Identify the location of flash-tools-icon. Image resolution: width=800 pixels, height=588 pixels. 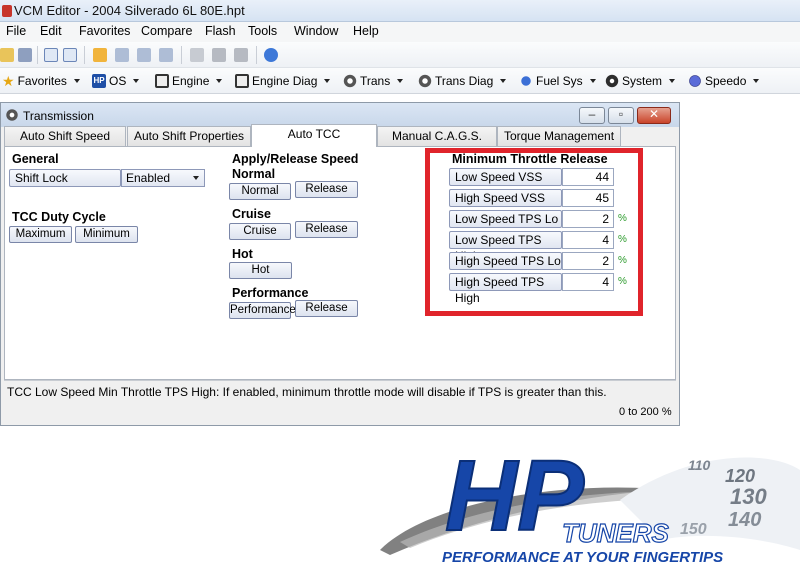
(241, 55).